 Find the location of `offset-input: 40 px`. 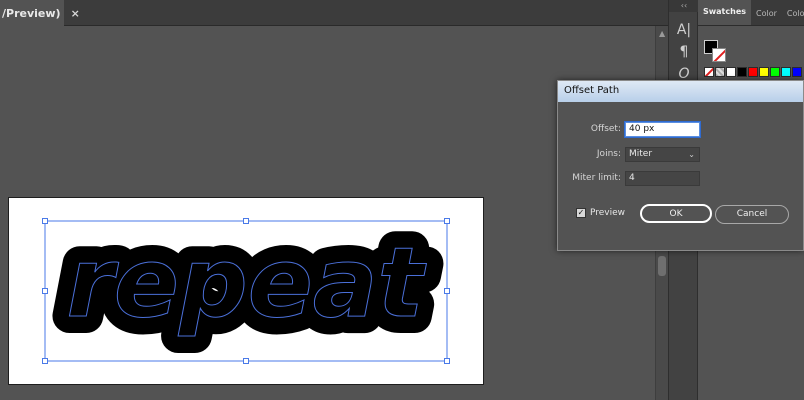

offset-input: 40 px is located at coordinates (662, 129).